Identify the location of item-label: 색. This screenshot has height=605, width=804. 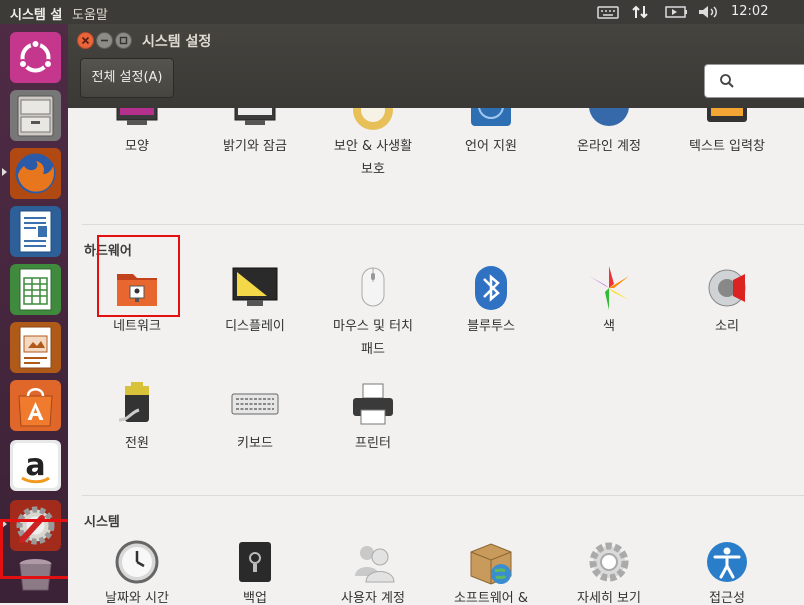
(609, 326).